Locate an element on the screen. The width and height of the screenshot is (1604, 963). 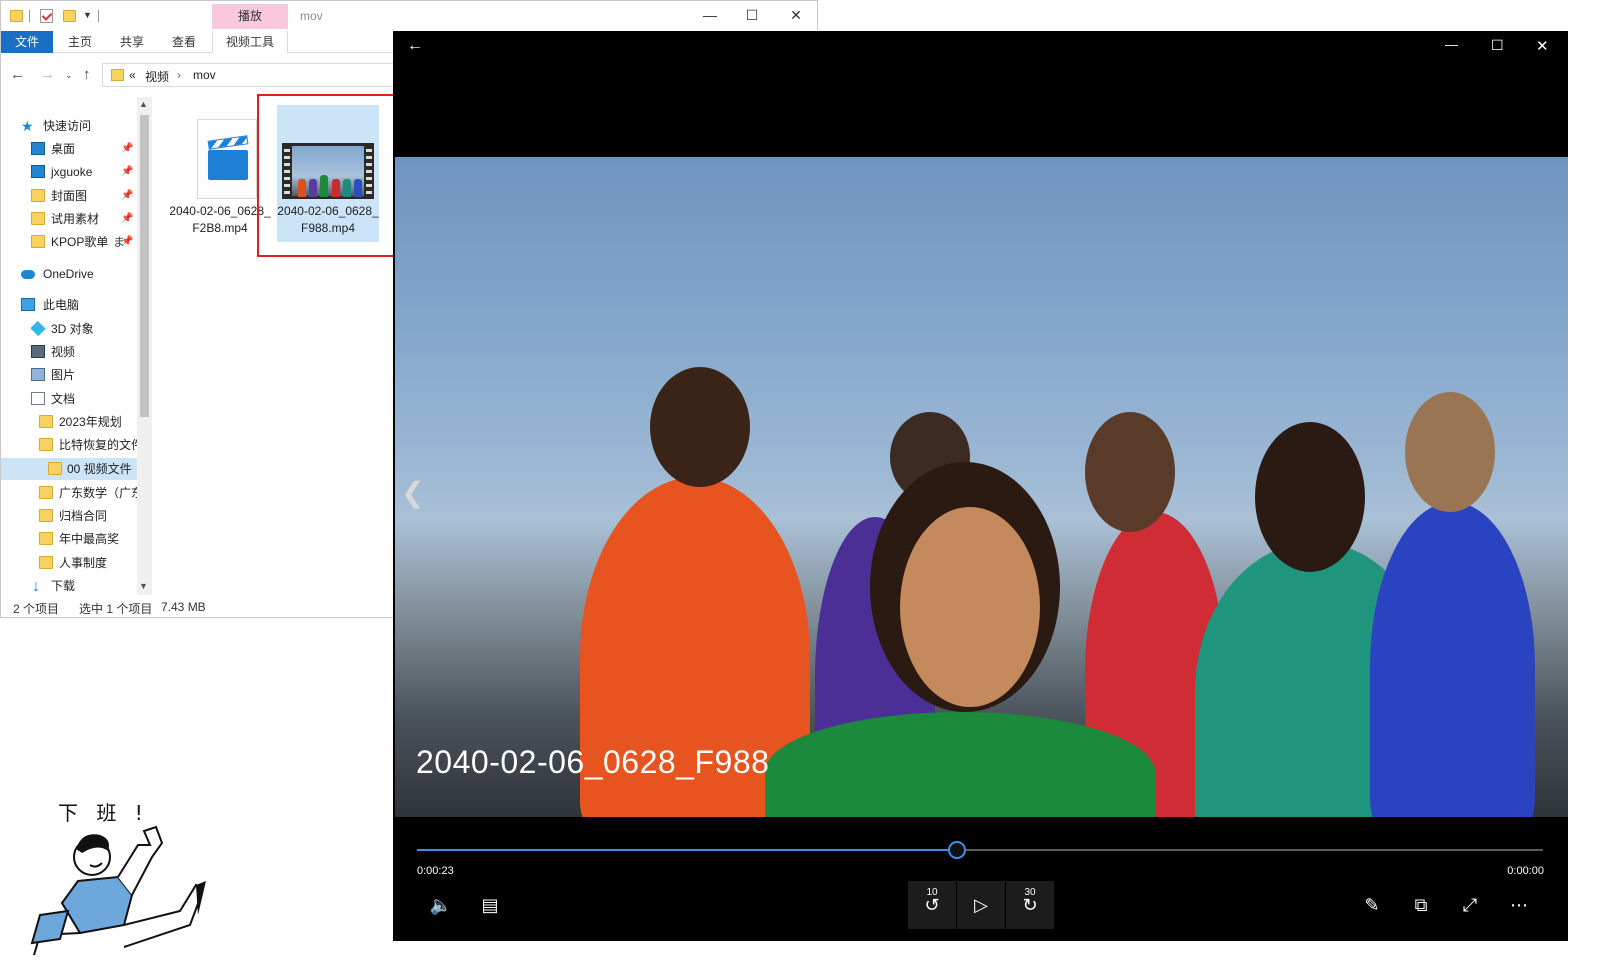
mini-view-button: ⧉ is located at coordinates (1421, 905).